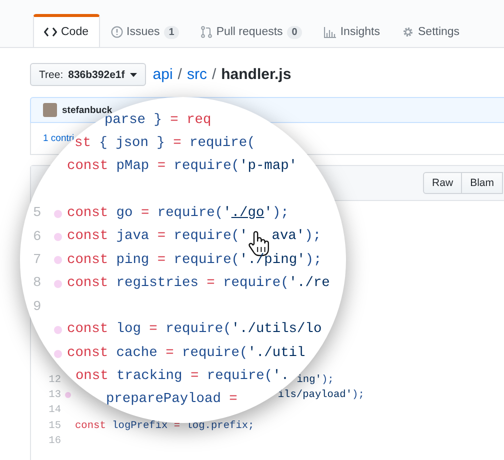  What do you see at coordinates (66, 31) in the screenshot?
I see `repo-tab: Code` at bounding box center [66, 31].